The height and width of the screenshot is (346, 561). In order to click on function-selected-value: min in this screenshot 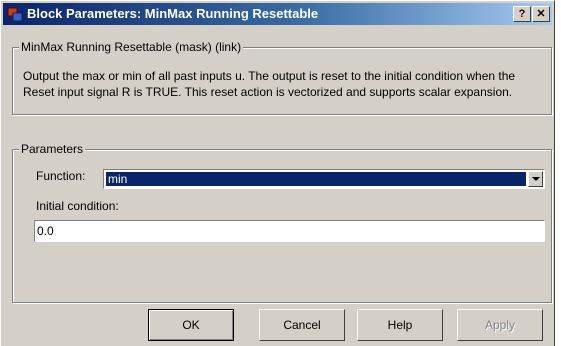, I will do `click(316, 179)`.